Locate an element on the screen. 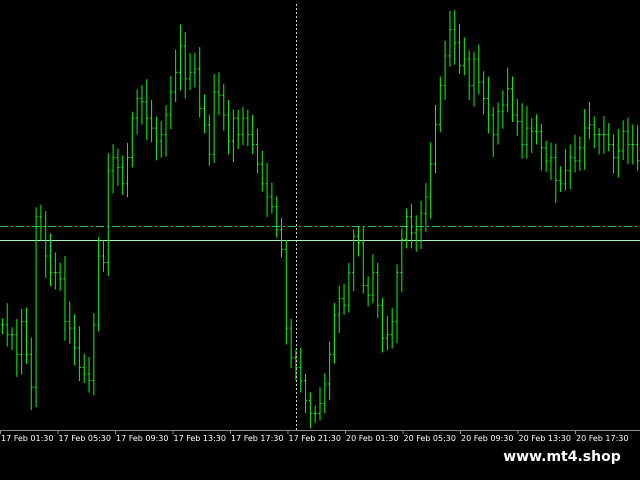 The height and width of the screenshot is (480, 640). time-axis-label: 20 Feb 13:30 is located at coordinates (545, 438).